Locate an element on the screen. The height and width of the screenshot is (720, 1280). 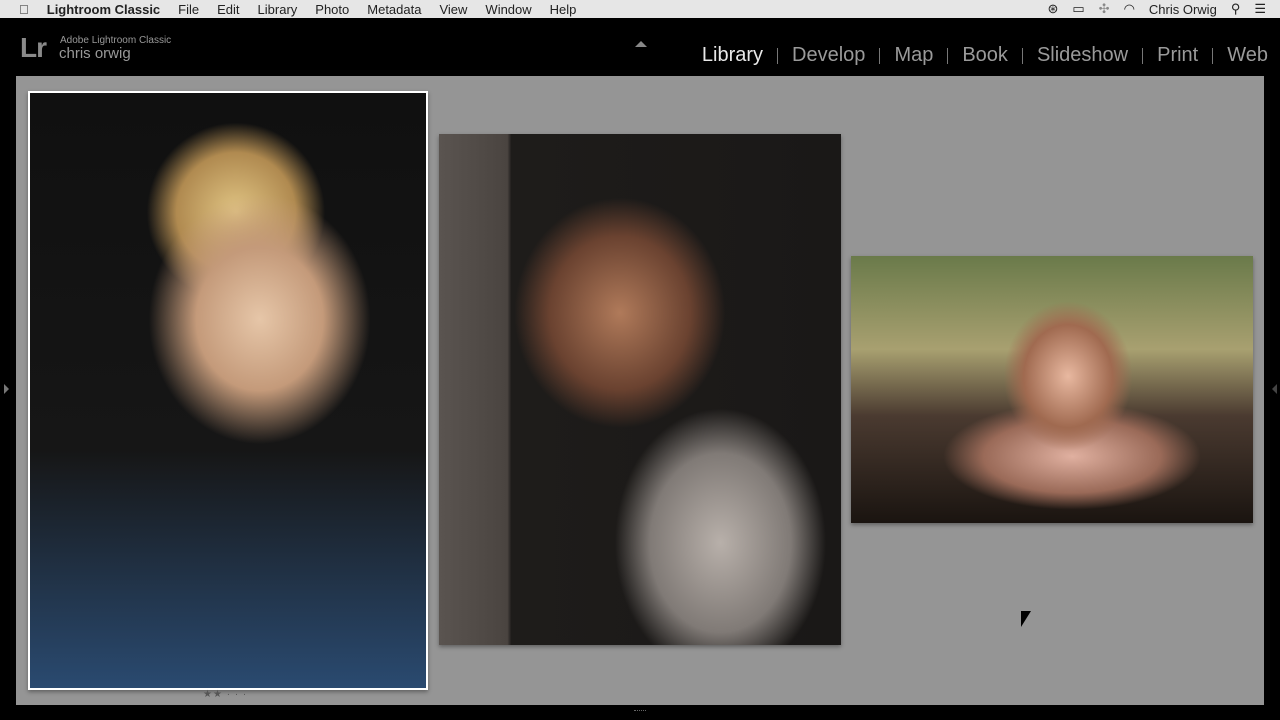
search-icon: ⚲ is located at coordinates (1236, 9).